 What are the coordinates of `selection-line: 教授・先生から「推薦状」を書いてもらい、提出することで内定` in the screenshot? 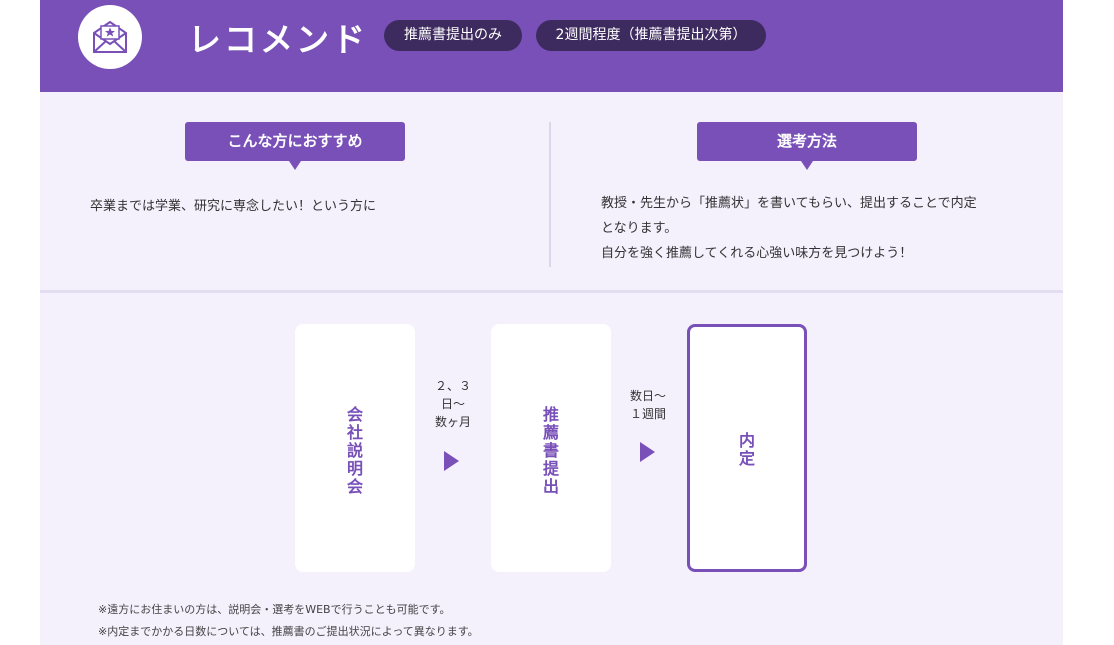 It's located at (789, 203).